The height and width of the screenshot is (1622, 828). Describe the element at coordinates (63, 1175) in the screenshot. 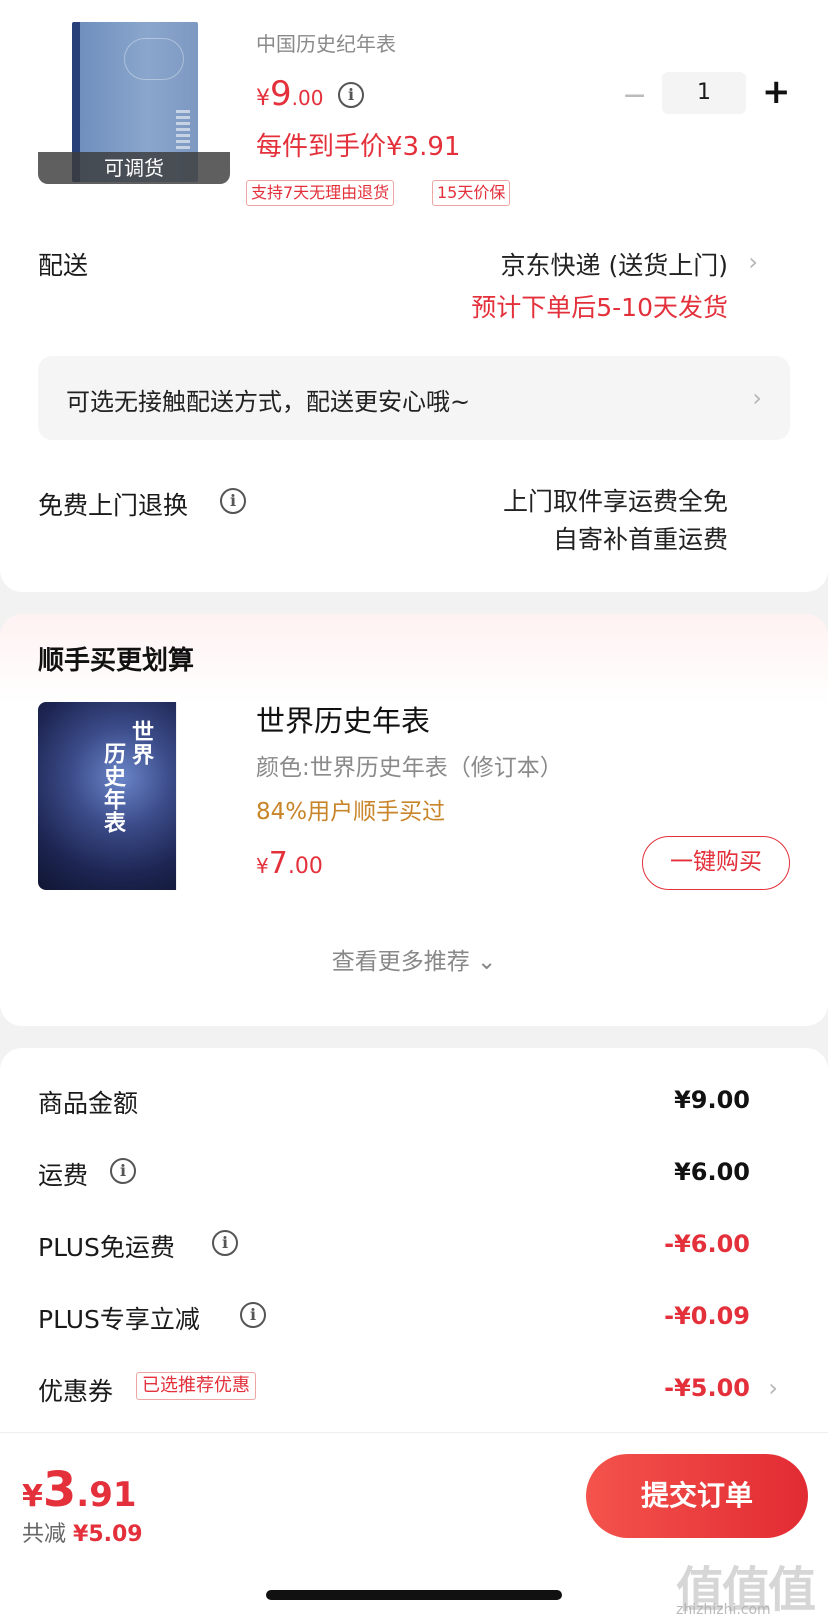

I see `shipping-label: 运费` at that location.